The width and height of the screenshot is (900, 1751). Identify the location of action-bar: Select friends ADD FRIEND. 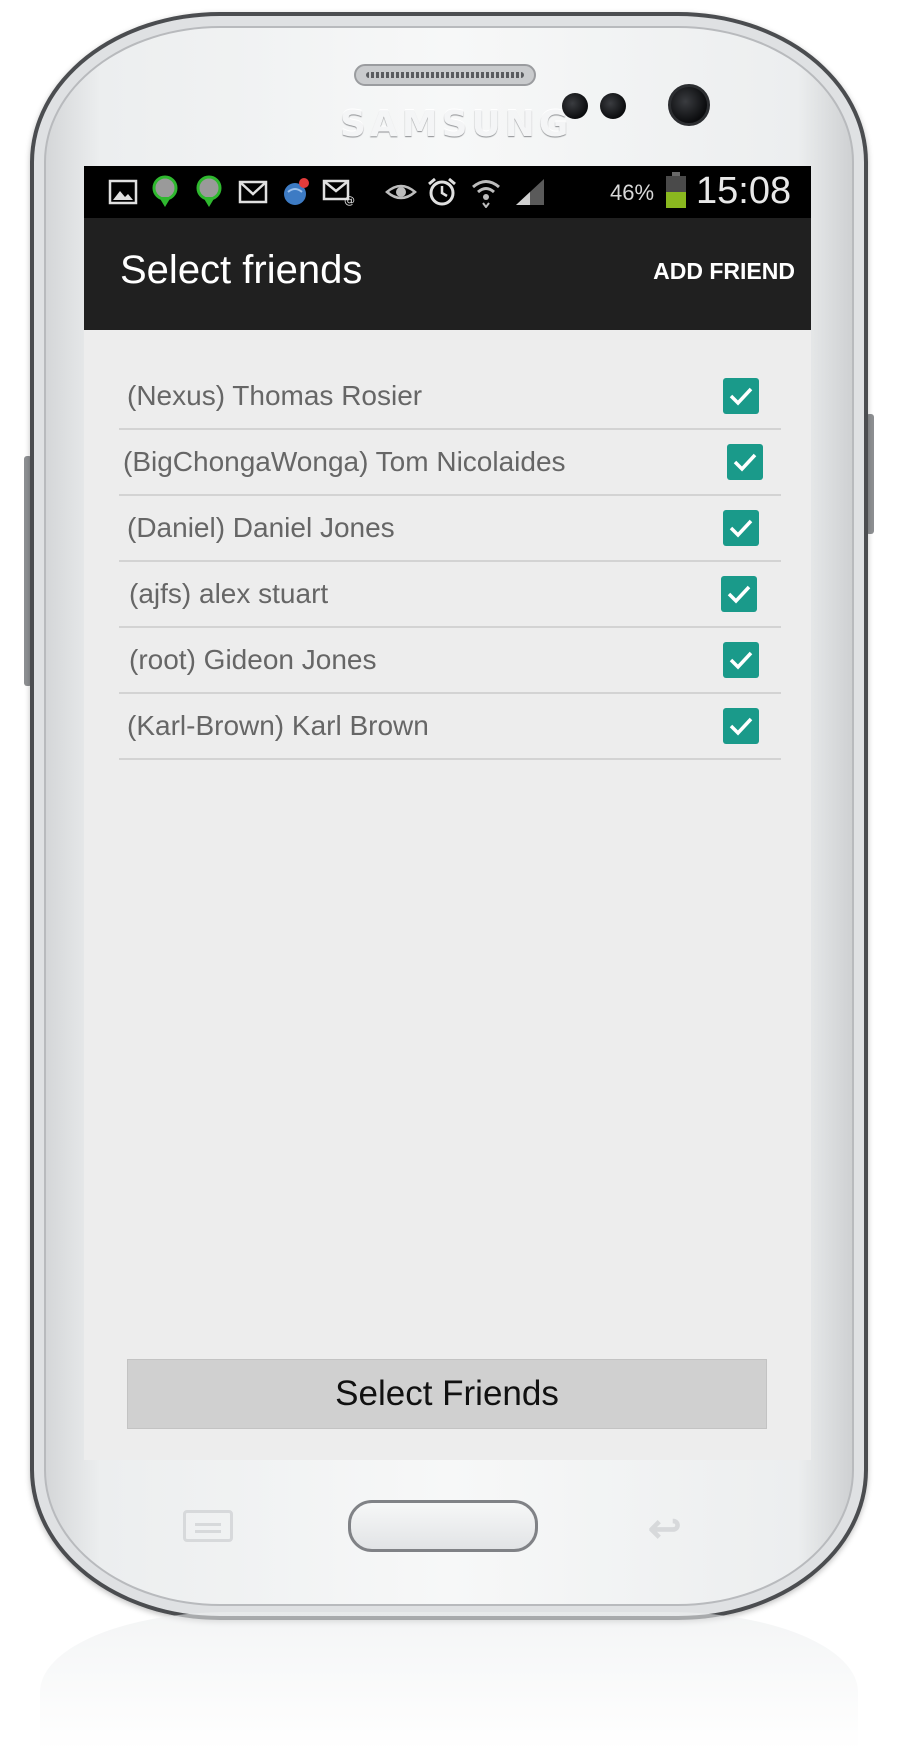
(447, 274).